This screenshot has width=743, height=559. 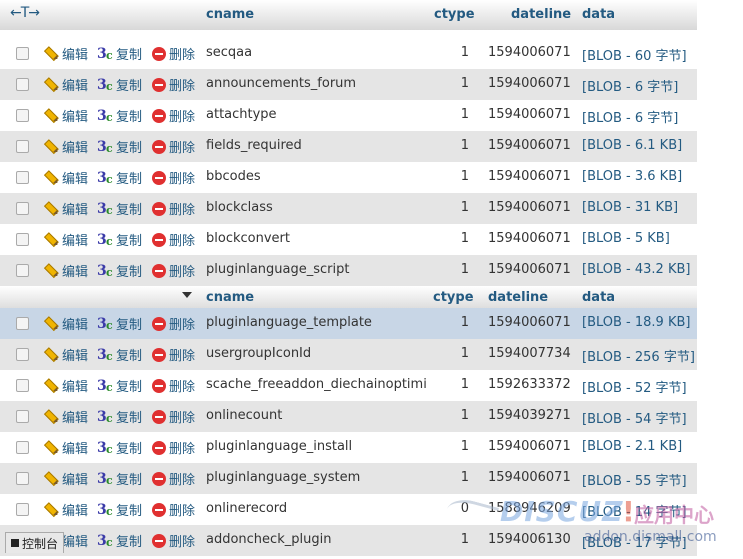 What do you see at coordinates (630, 207) in the screenshot?
I see `cell-data: [BLOB - 31 KB]` at bounding box center [630, 207].